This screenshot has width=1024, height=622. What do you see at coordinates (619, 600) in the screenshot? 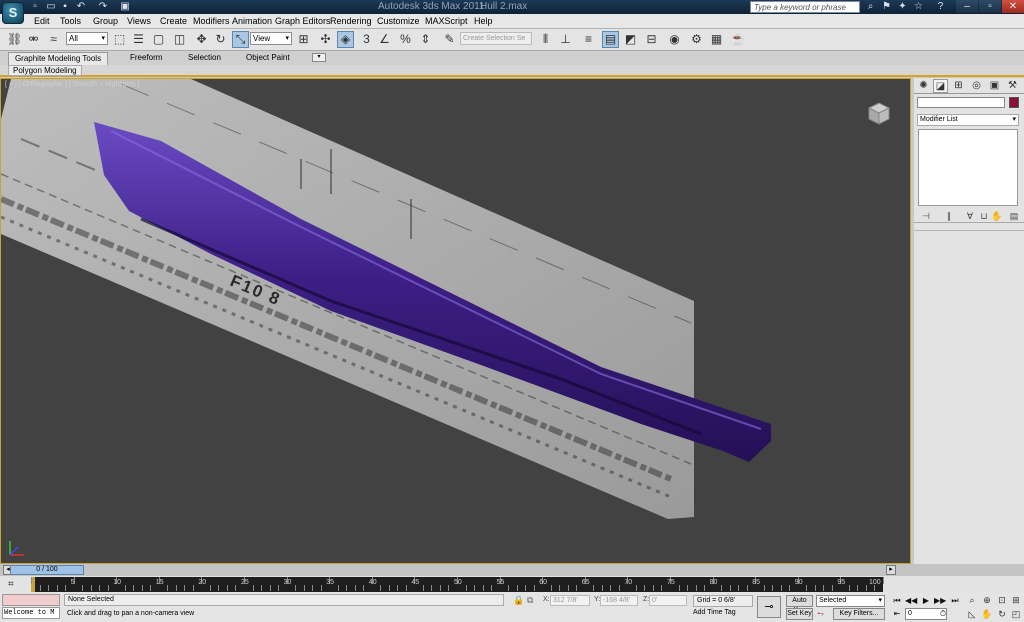
I see `y-coordinate-field: -168 4/8'` at bounding box center [619, 600].